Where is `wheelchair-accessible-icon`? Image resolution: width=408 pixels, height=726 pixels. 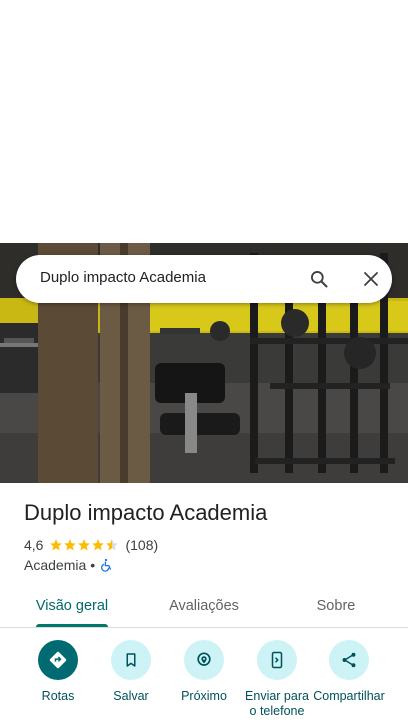
wheelchair-accessible-icon is located at coordinates (106, 565).